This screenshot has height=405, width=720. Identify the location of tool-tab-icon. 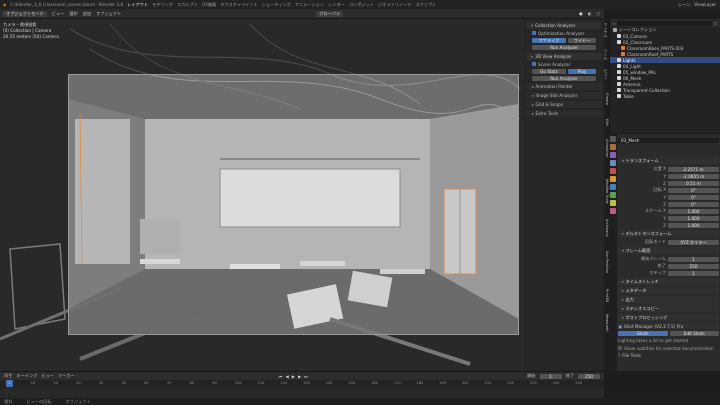
(613, 139).